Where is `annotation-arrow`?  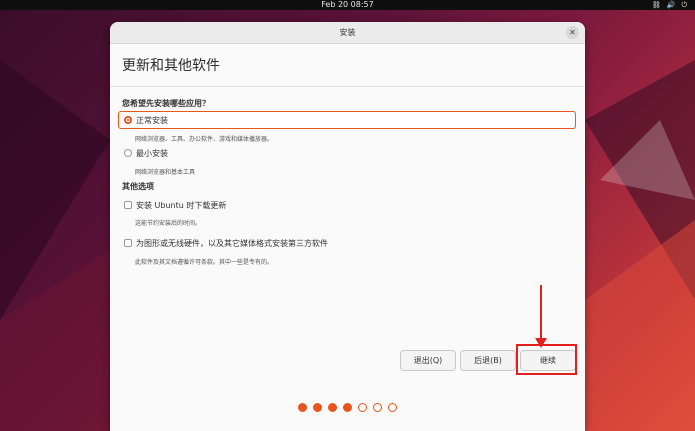
annotation-arrow is located at coordinates (541, 316).